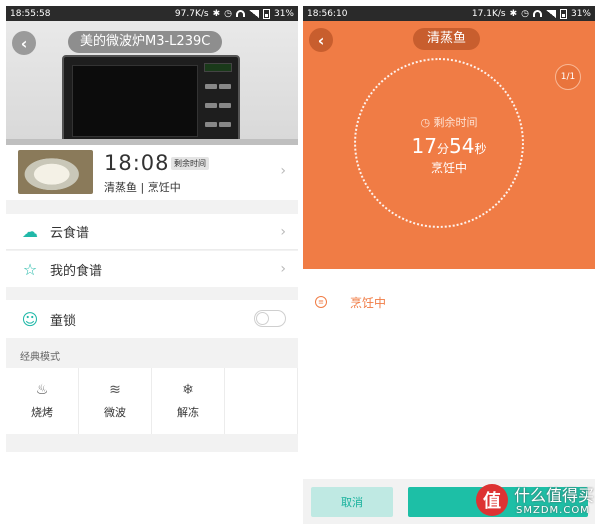 The height and width of the screenshot is (530, 600). I want to click on device-hero: ‹ 美的微波炉M3-L239C, so click(152, 93).